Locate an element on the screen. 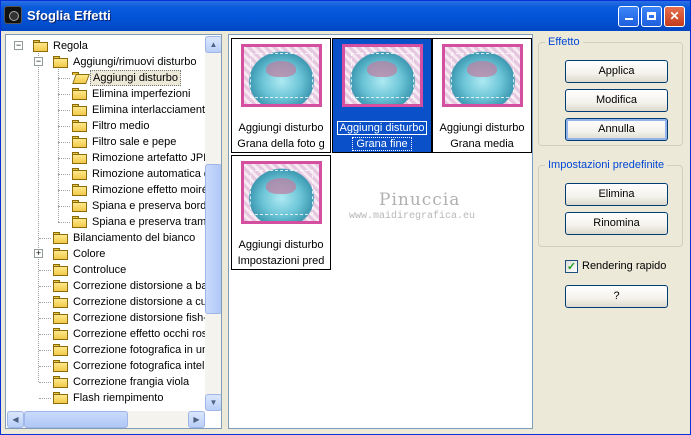 This screenshot has width=691, height=435. preset-card: Aggiungi disturbo Grana media is located at coordinates (482, 95).